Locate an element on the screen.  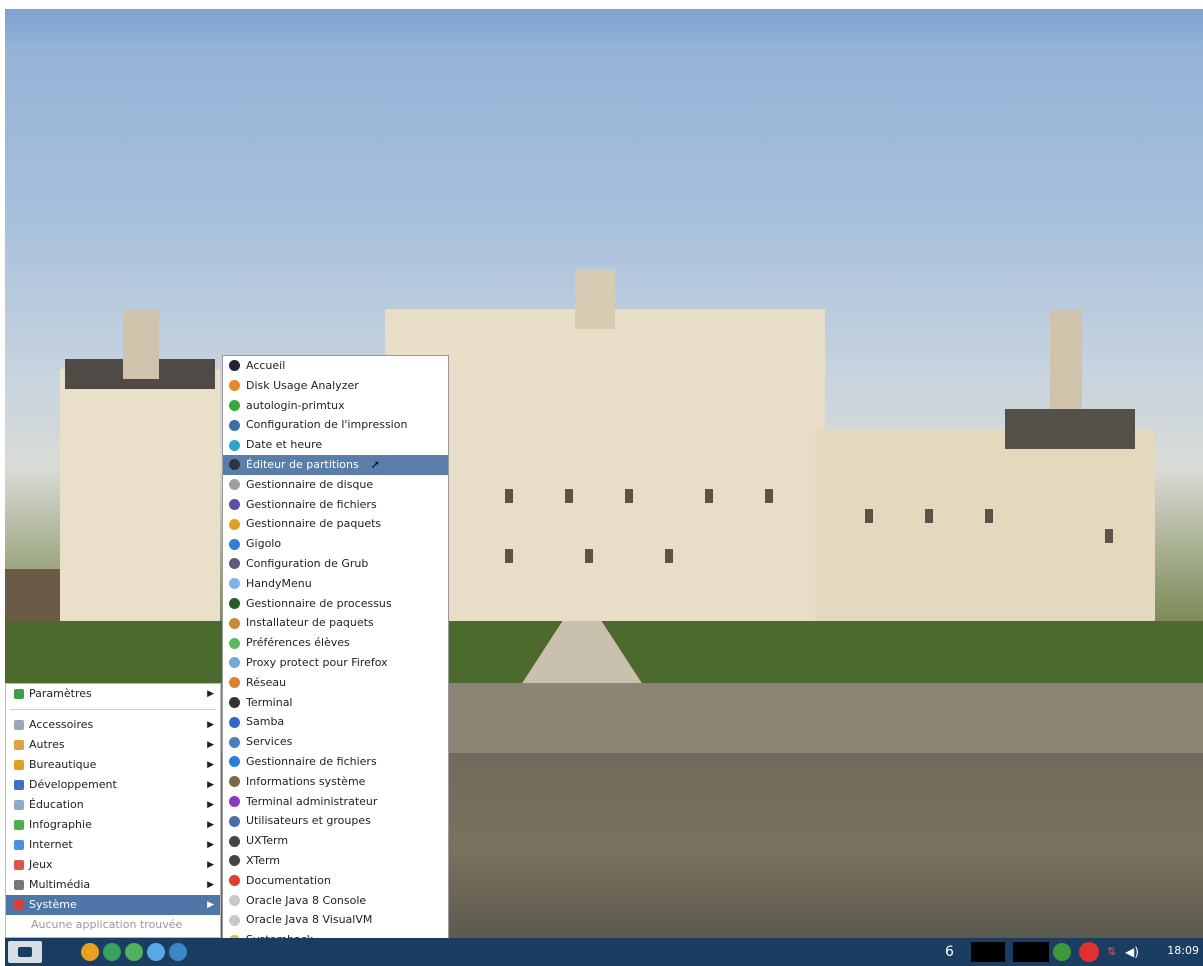
menu-category-label: Développement is located at coordinates (73, 784).